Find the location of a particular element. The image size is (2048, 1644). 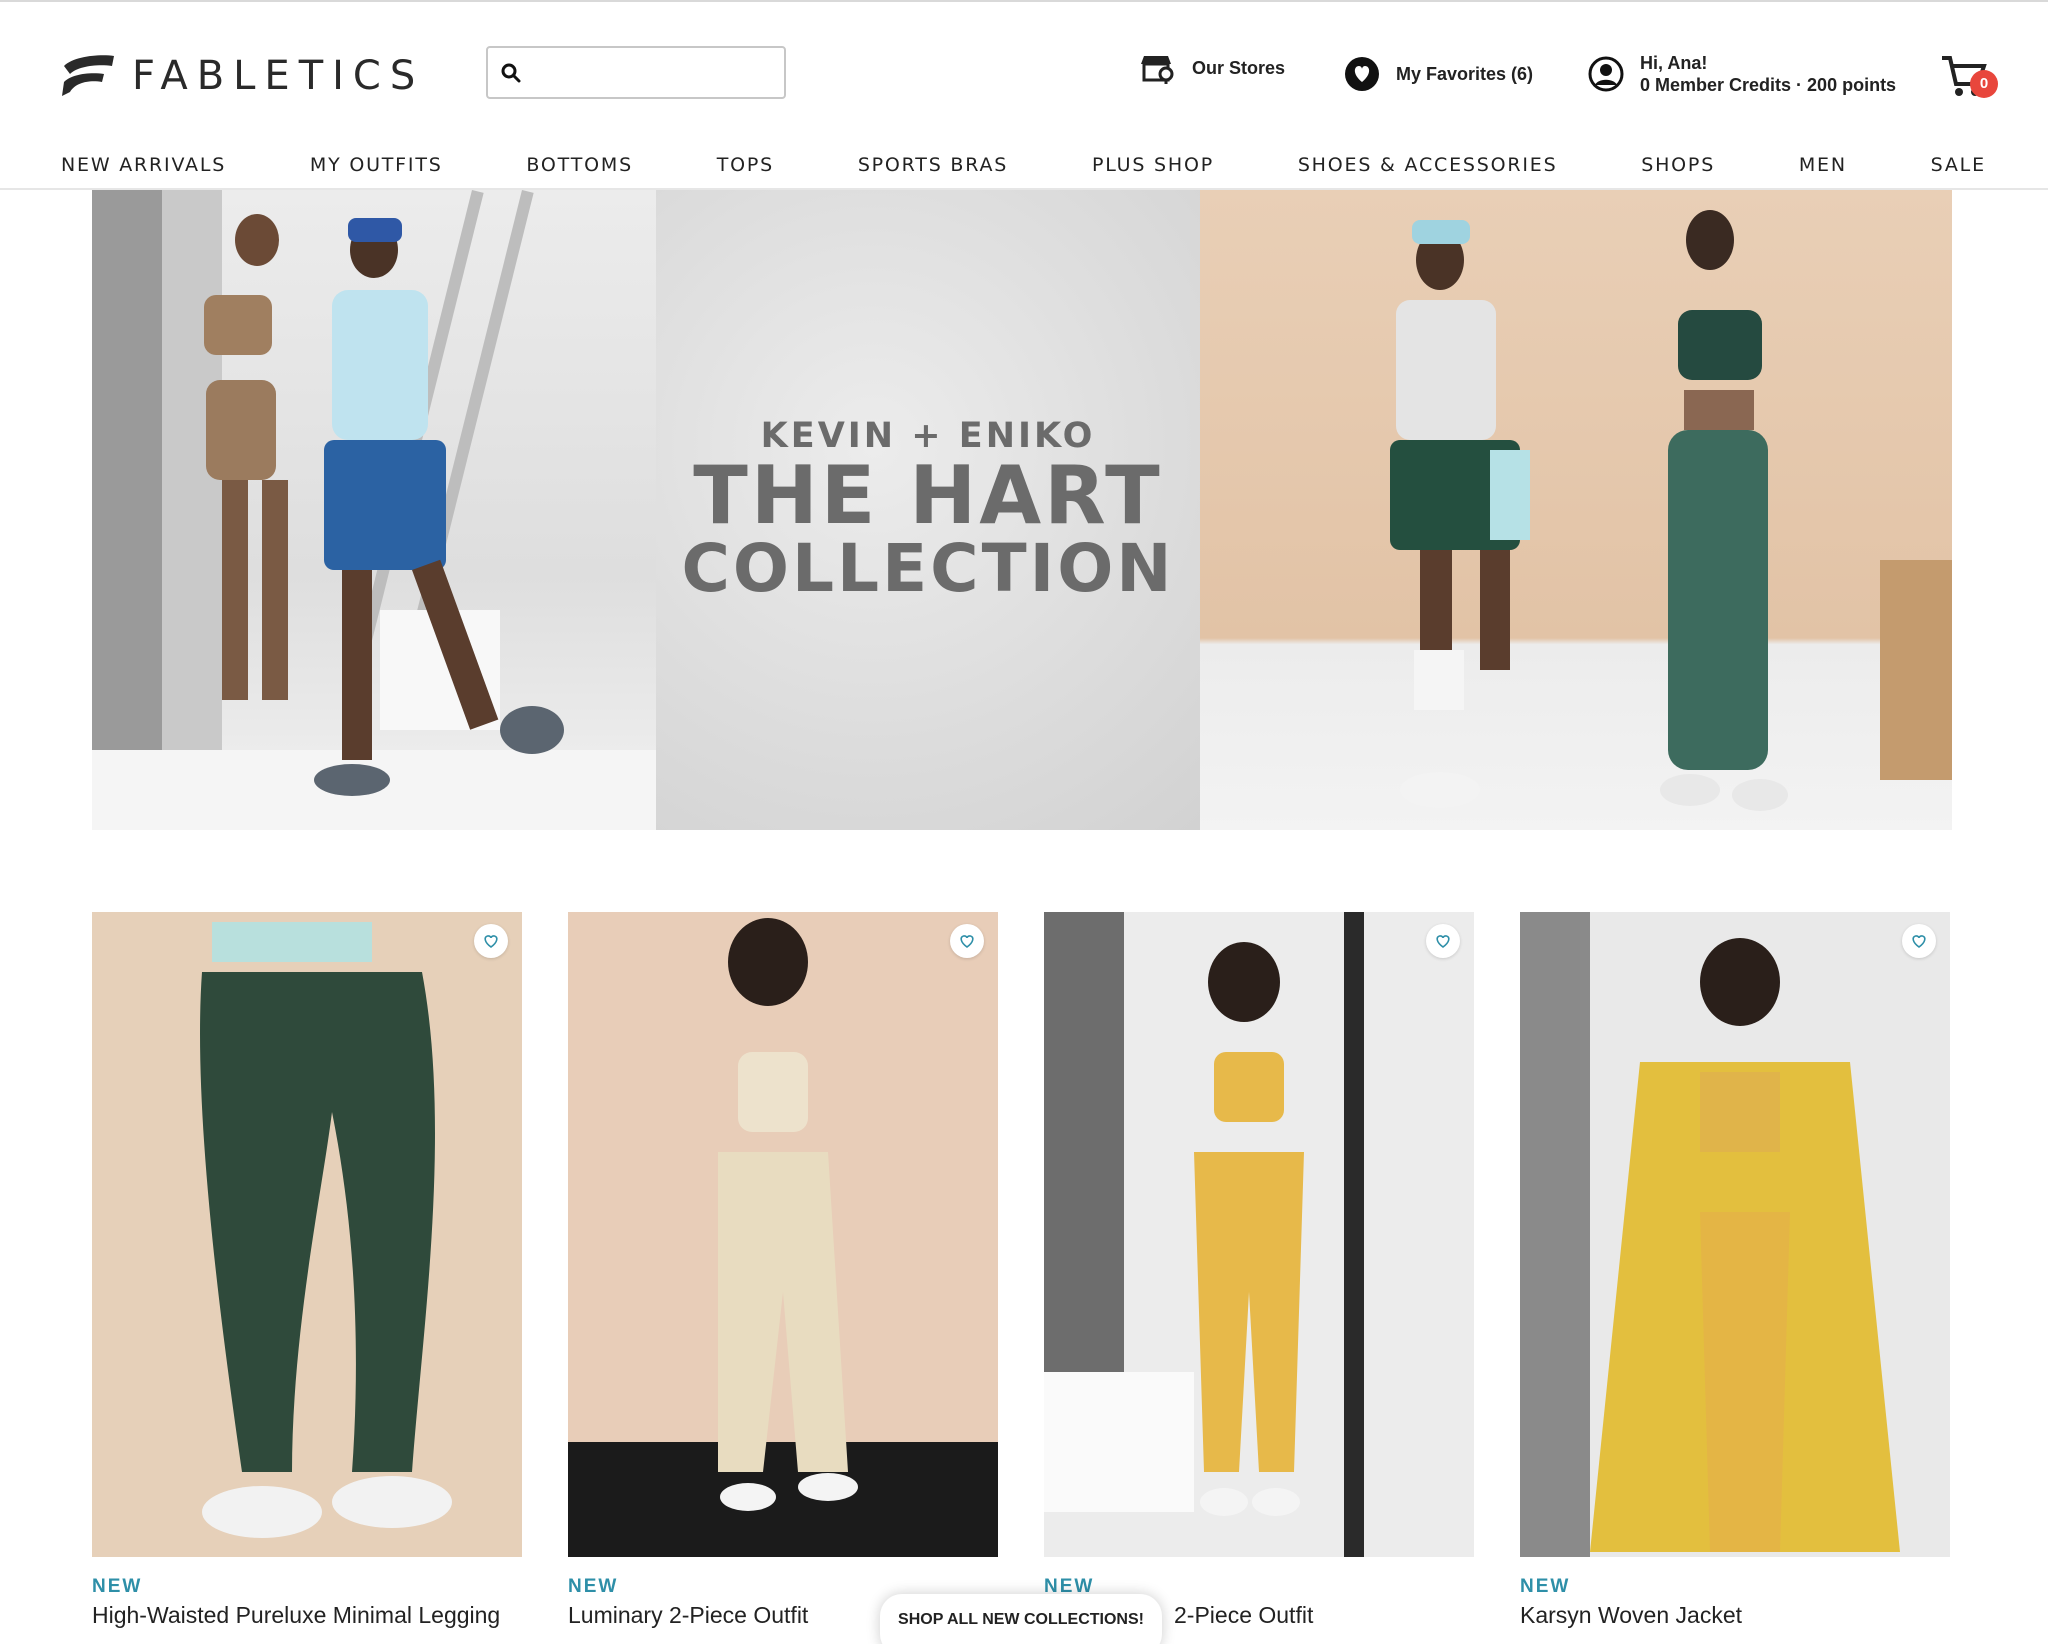

brand-logo: FABLETICS is located at coordinates (242, 76).